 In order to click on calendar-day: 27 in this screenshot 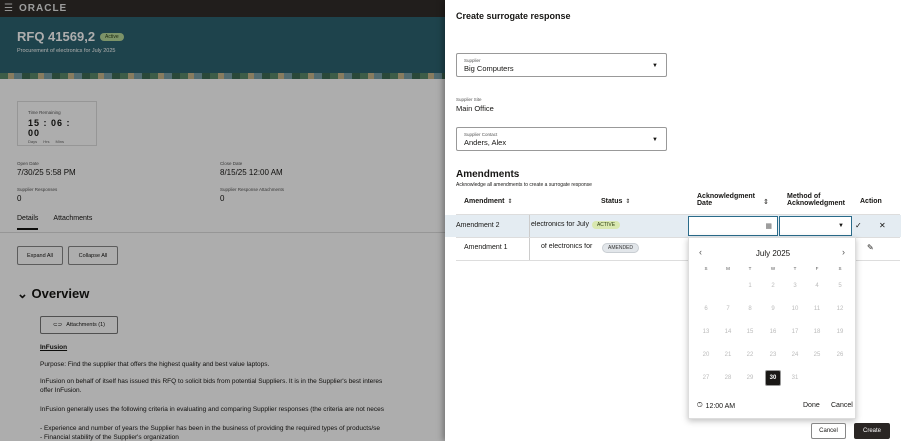, I will do `click(706, 378)`.